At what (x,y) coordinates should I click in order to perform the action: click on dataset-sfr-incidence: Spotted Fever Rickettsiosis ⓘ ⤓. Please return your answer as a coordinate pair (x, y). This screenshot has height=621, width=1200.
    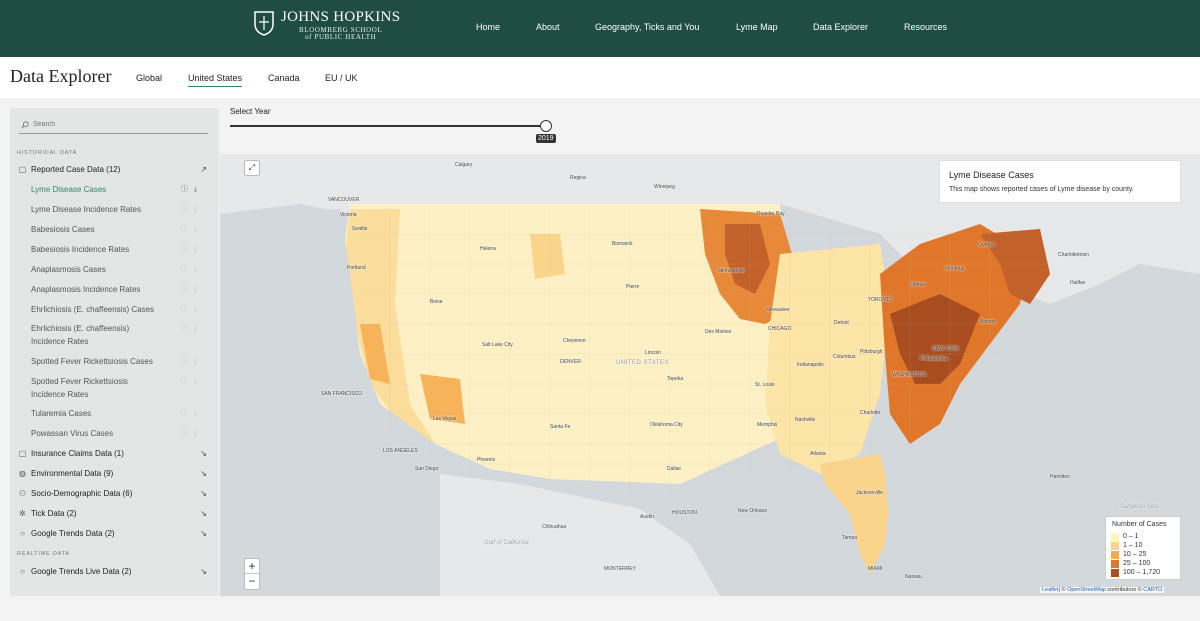
    Looking at the image, I should click on (121, 382).